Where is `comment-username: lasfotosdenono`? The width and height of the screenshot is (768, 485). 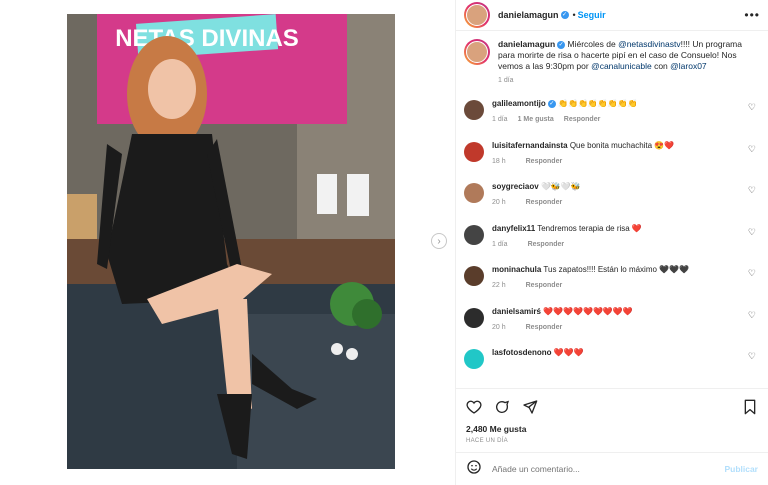 comment-username: lasfotosdenono is located at coordinates (522, 352).